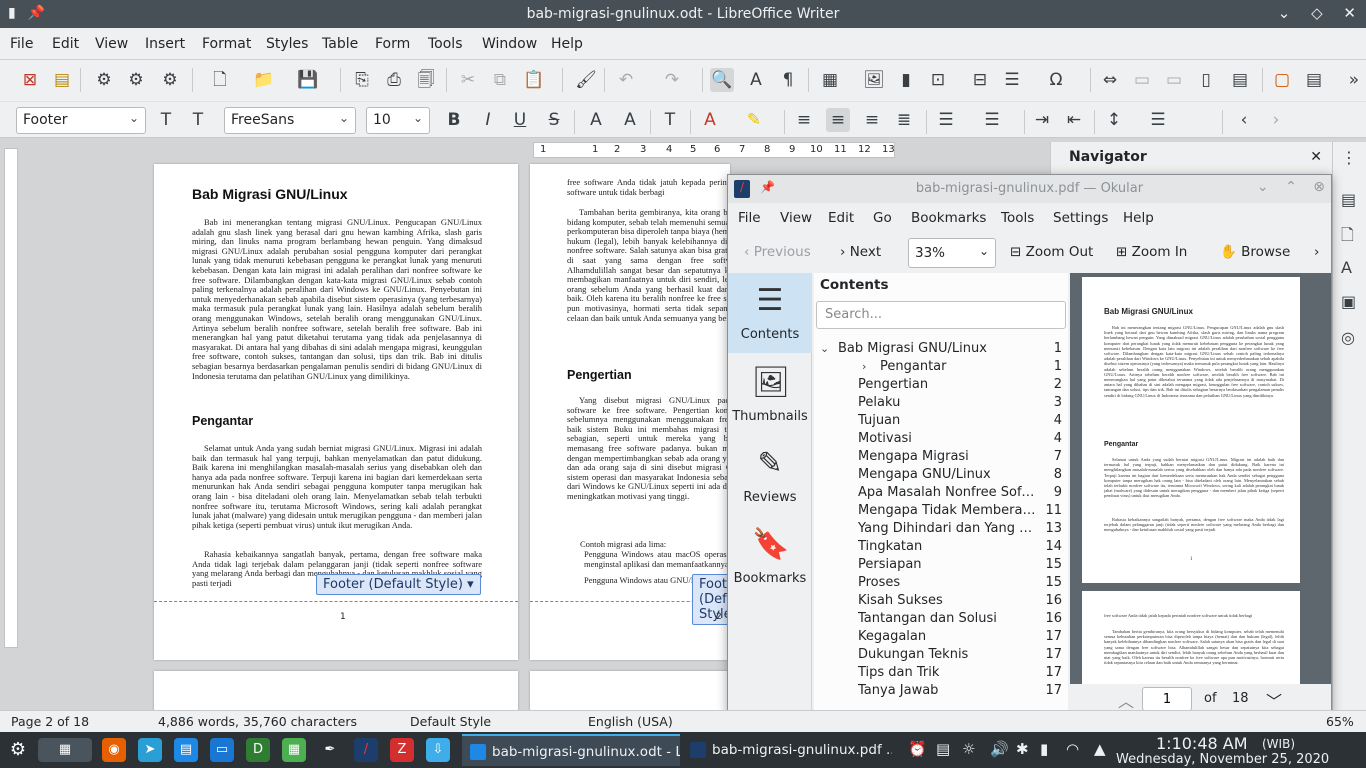  I want to click on okular-menu-edit: Edit, so click(841, 218).